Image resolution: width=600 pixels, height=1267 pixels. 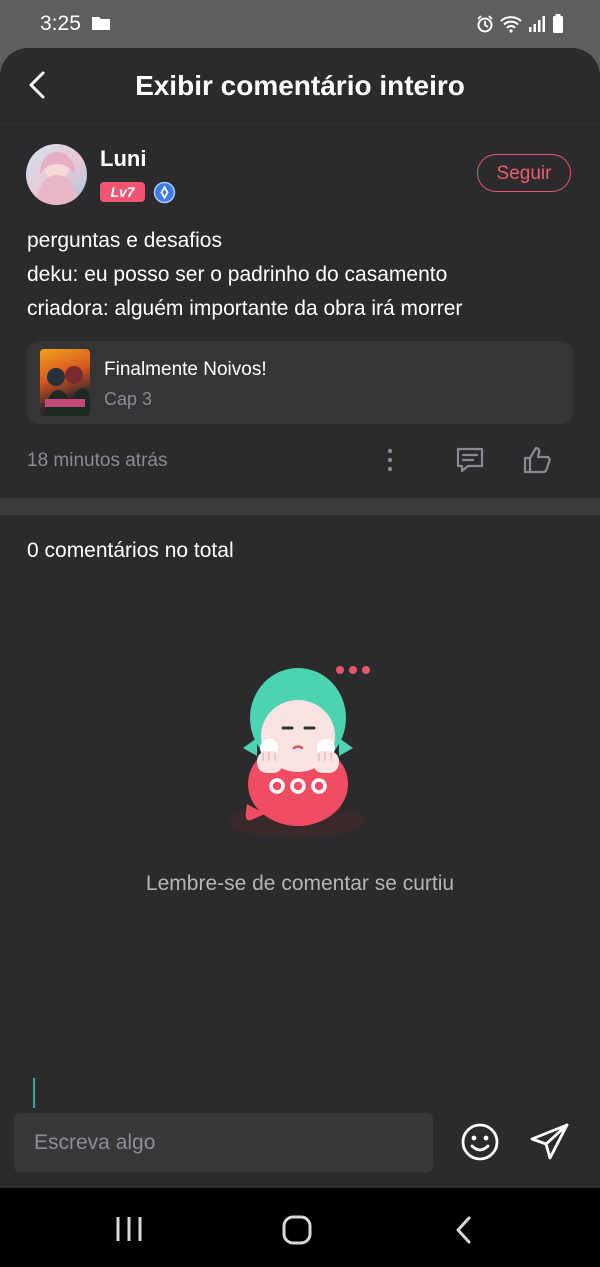 What do you see at coordinates (297, 1230) in the screenshot?
I see `home-icon` at bounding box center [297, 1230].